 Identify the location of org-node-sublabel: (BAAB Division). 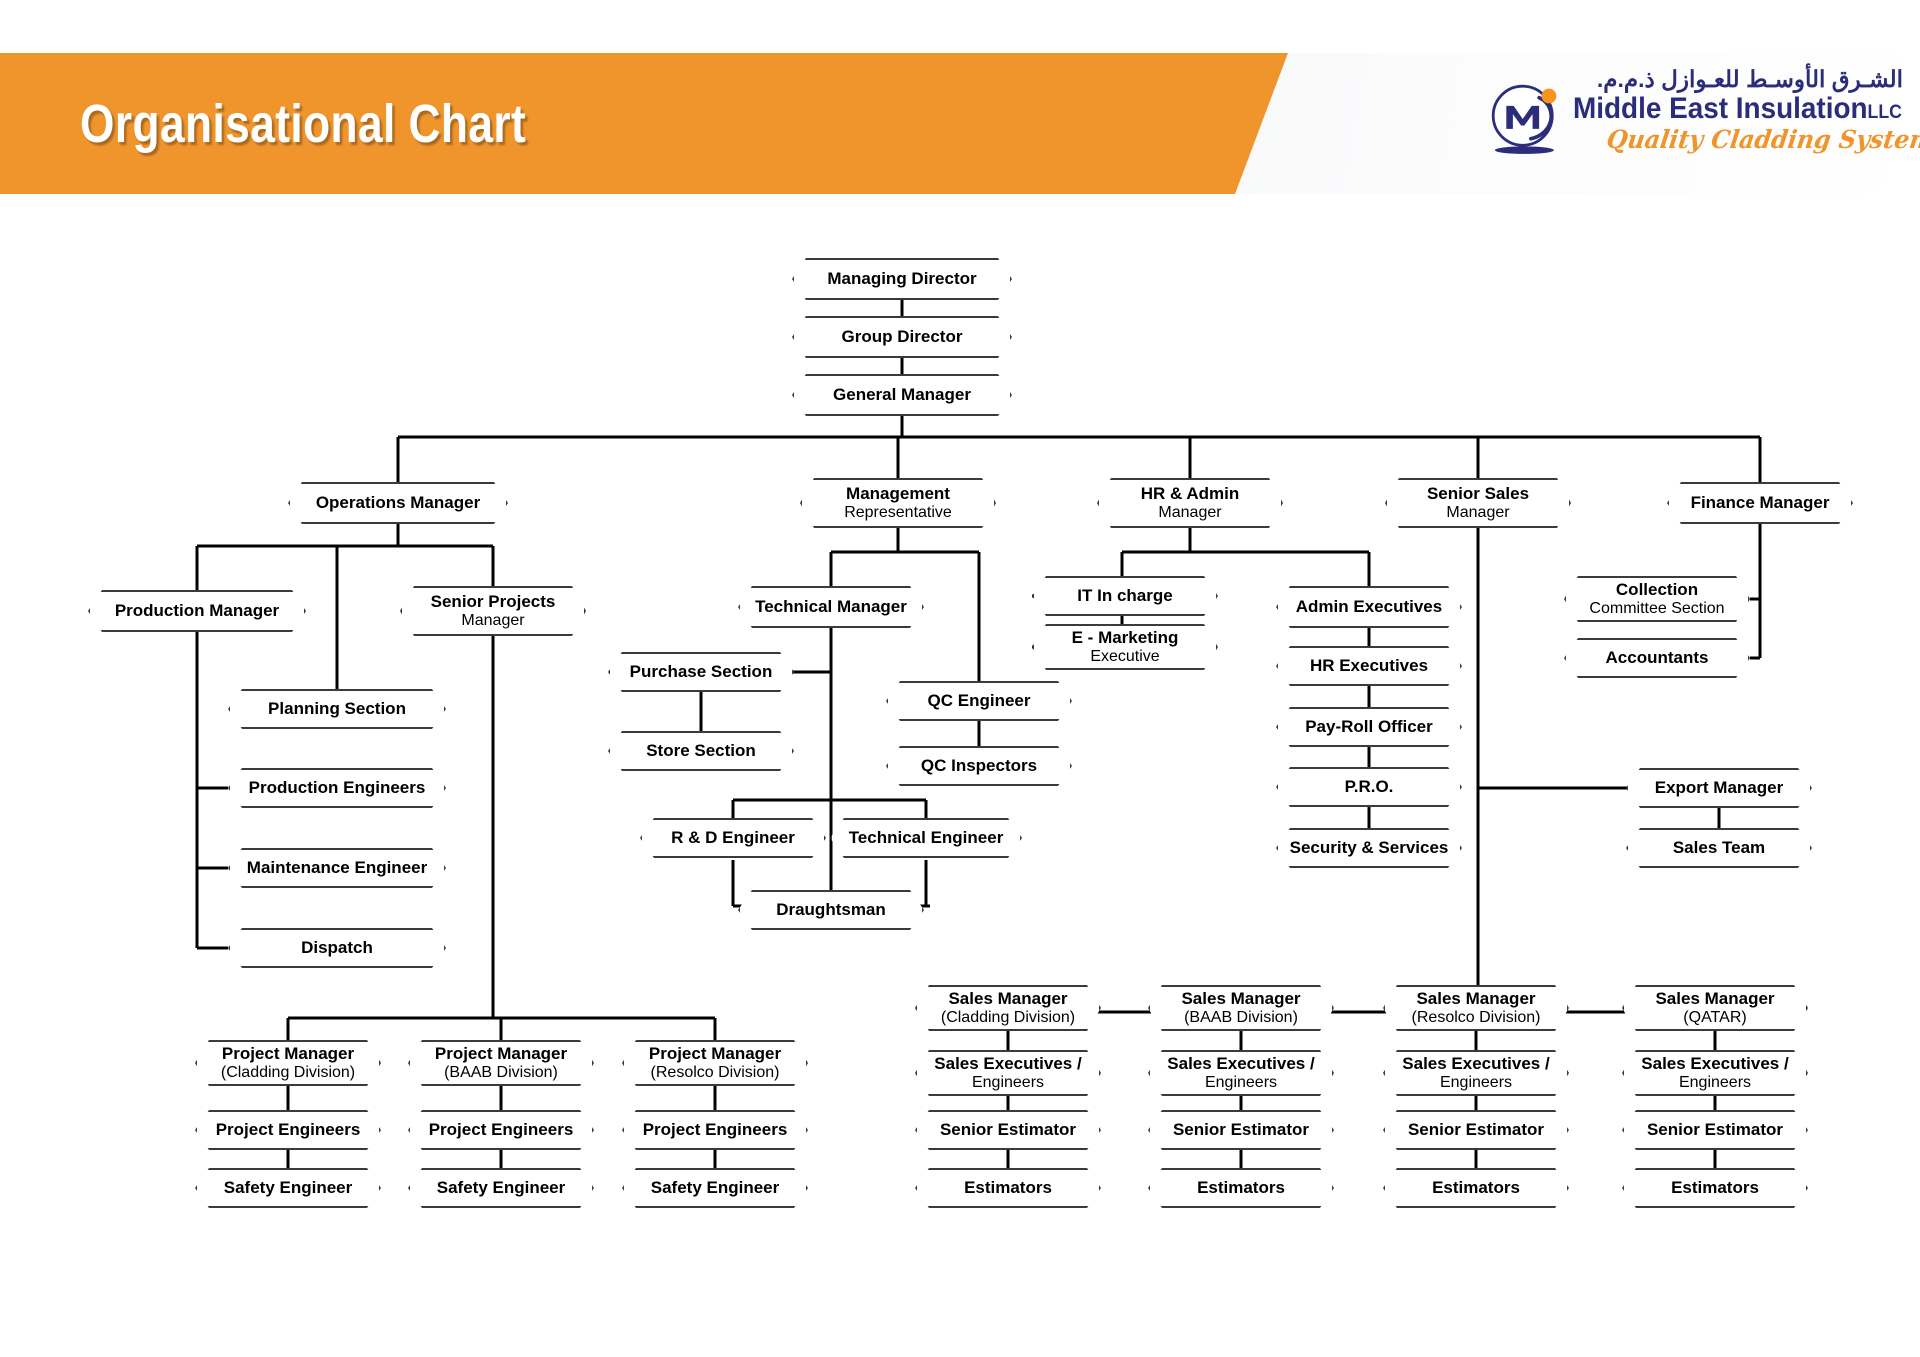
(1241, 1017).